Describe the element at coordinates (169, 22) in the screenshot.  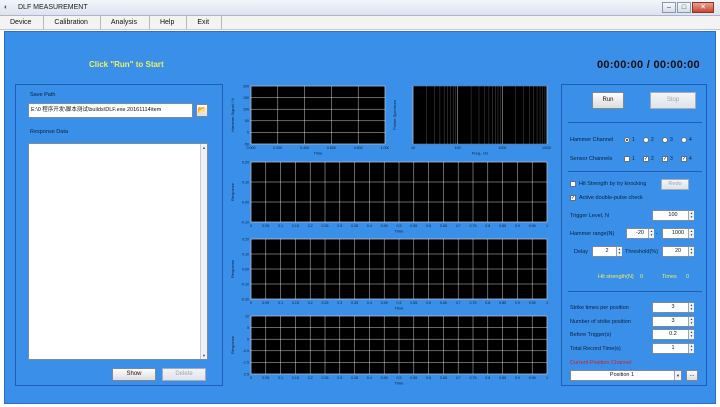
I see `menu-help: Help` at that location.